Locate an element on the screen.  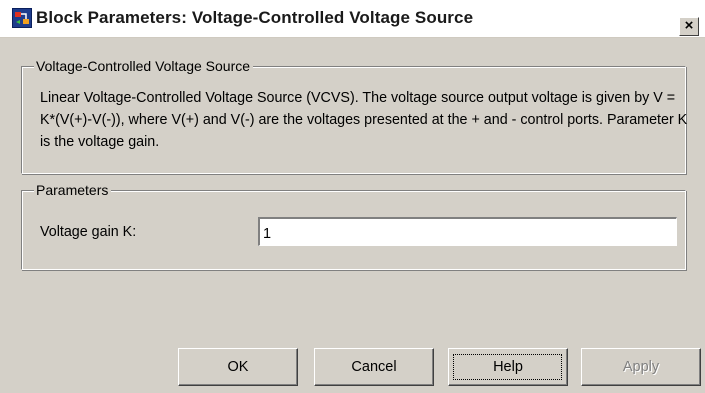
help-button: Help is located at coordinates (508, 367).